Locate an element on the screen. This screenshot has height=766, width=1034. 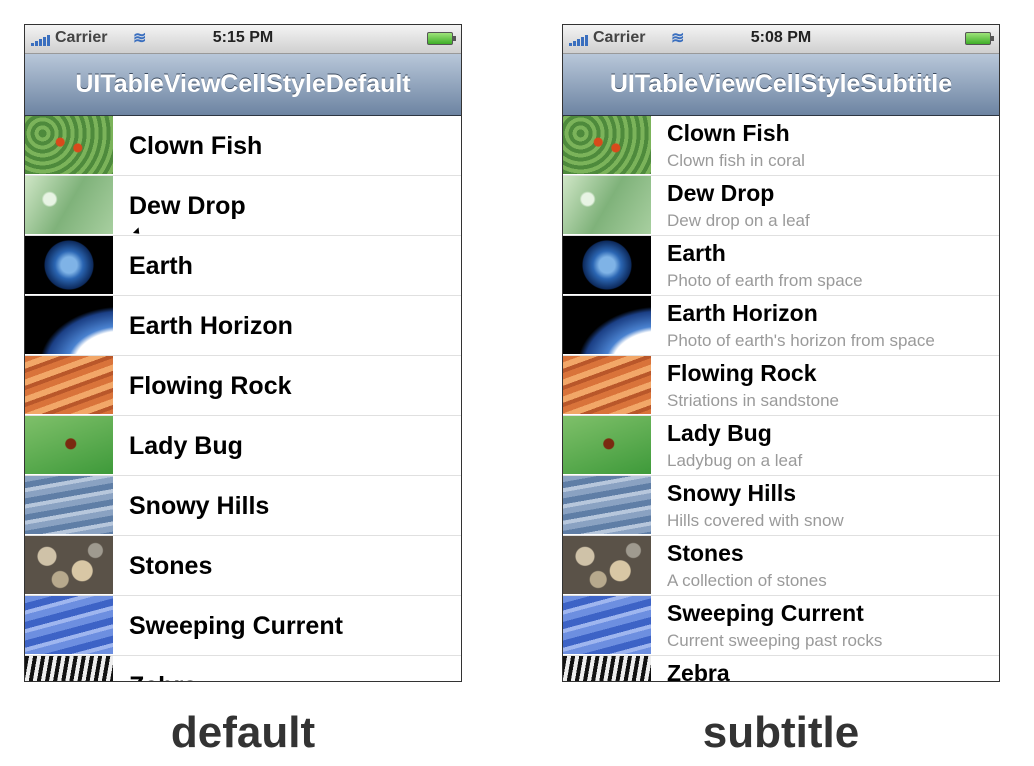
clock: 5:15 PM is located at coordinates (243, 37).